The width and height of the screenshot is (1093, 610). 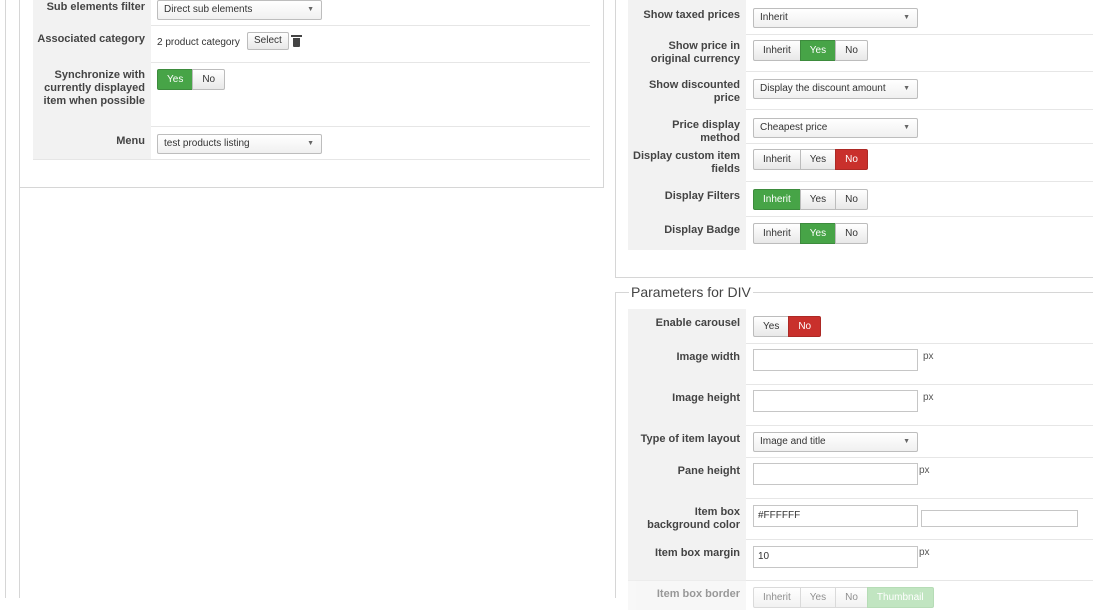 What do you see at coordinates (860, 326) in the screenshot?
I see `row-enable-carousel: Enable carousel Yes No` at bounding box center [860, 326].